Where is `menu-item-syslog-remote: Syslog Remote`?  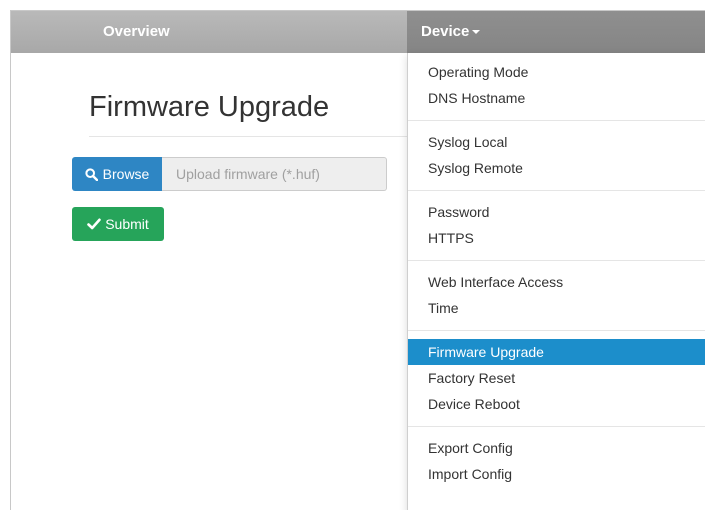
menu-item-syslog-remote: Syslog Remote is located at coordinates (556, 168).